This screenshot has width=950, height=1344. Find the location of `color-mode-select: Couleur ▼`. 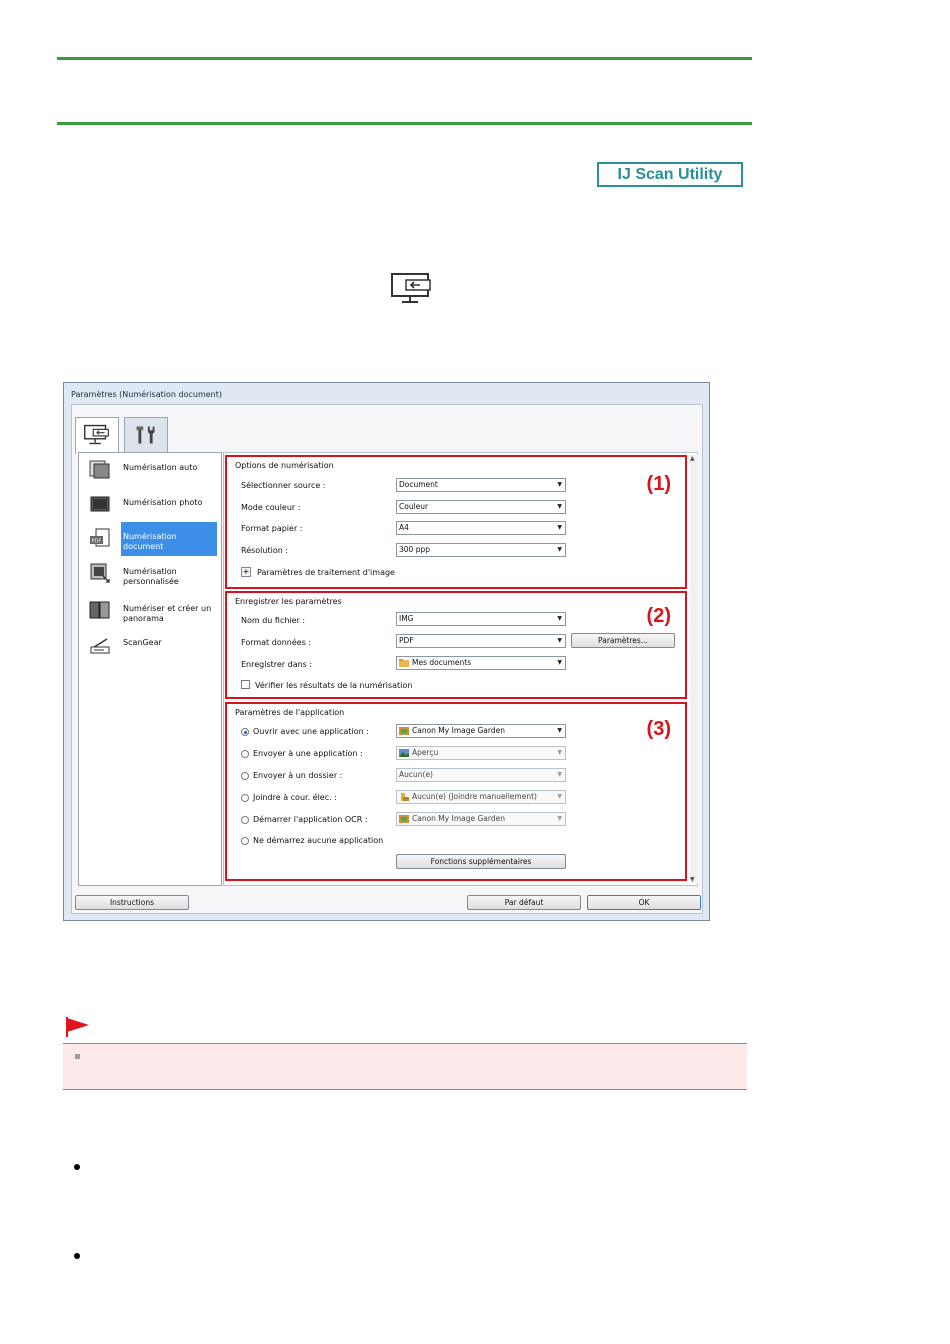

color-mode-select: Couleur ▼ is located at coordinates (481, 507).